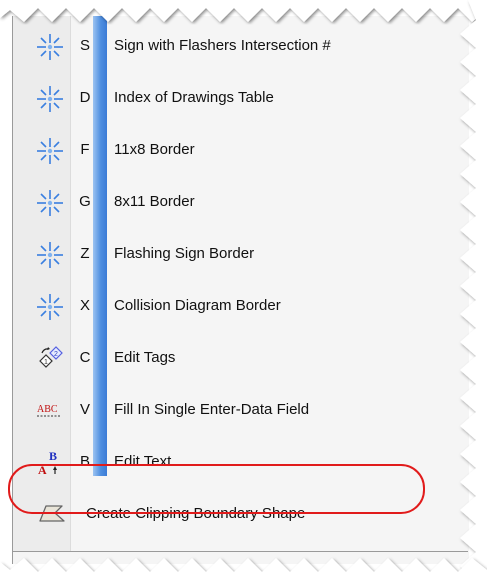 This screenshot has width=487, height=580. I want to click on abc-text: ABC, so click(47, 409).